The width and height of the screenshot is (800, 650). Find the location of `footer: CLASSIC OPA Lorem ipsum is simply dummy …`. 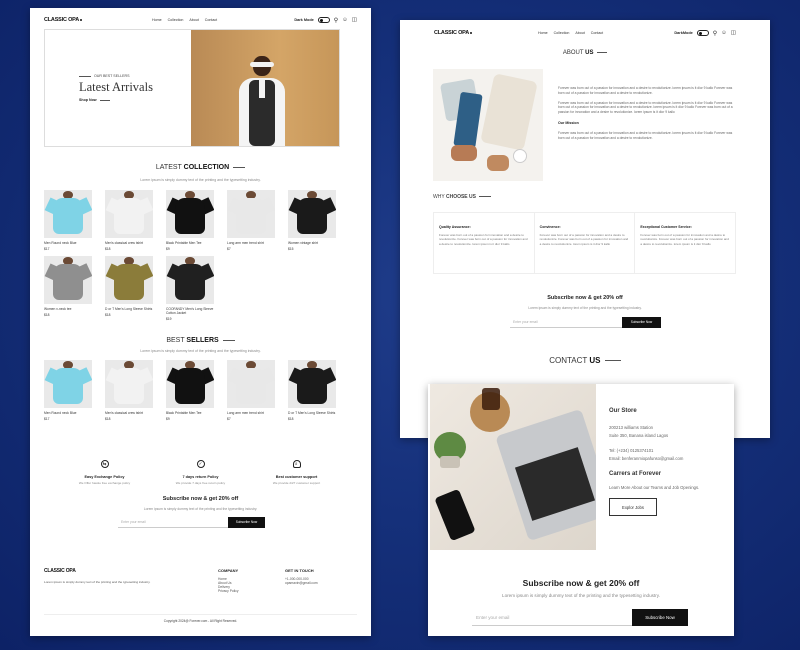

footer: CLASSIC OPA Lorem ipsum is simply dummy … is located at coordinates (194, 580).